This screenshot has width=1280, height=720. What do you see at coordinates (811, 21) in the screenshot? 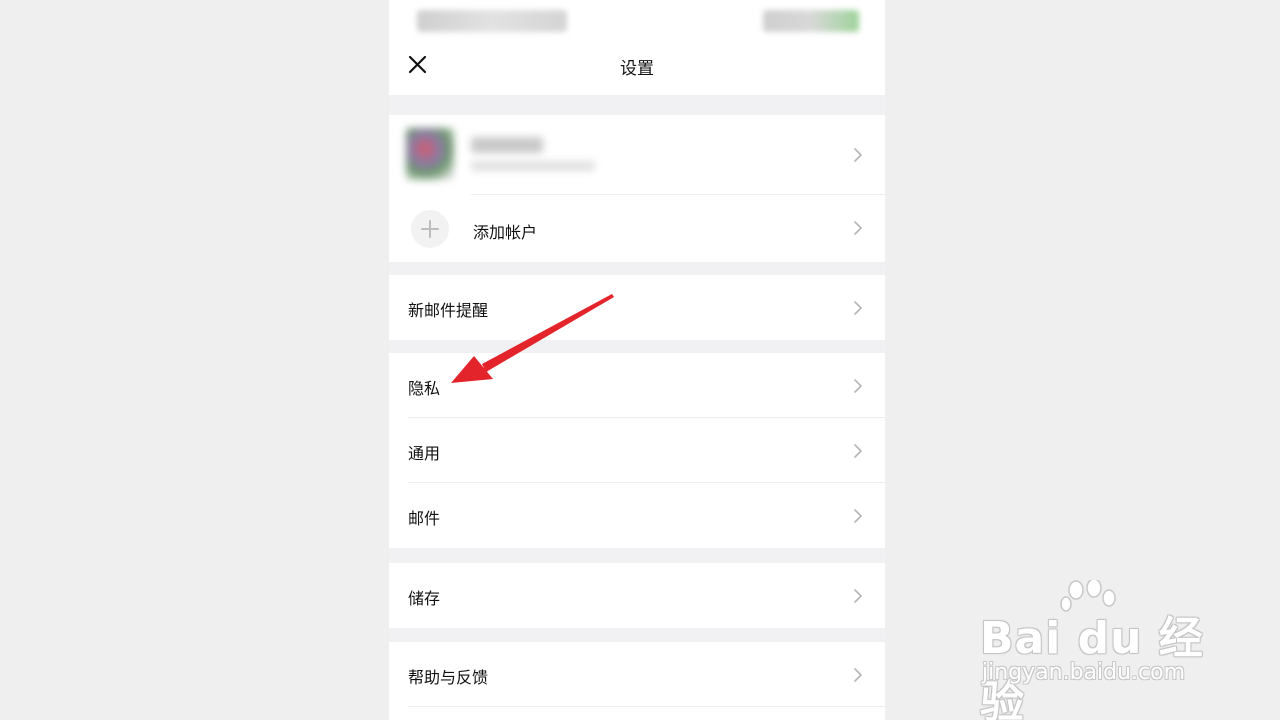
I see `status-bar-right-blurred` at bounding box center [811, 21].